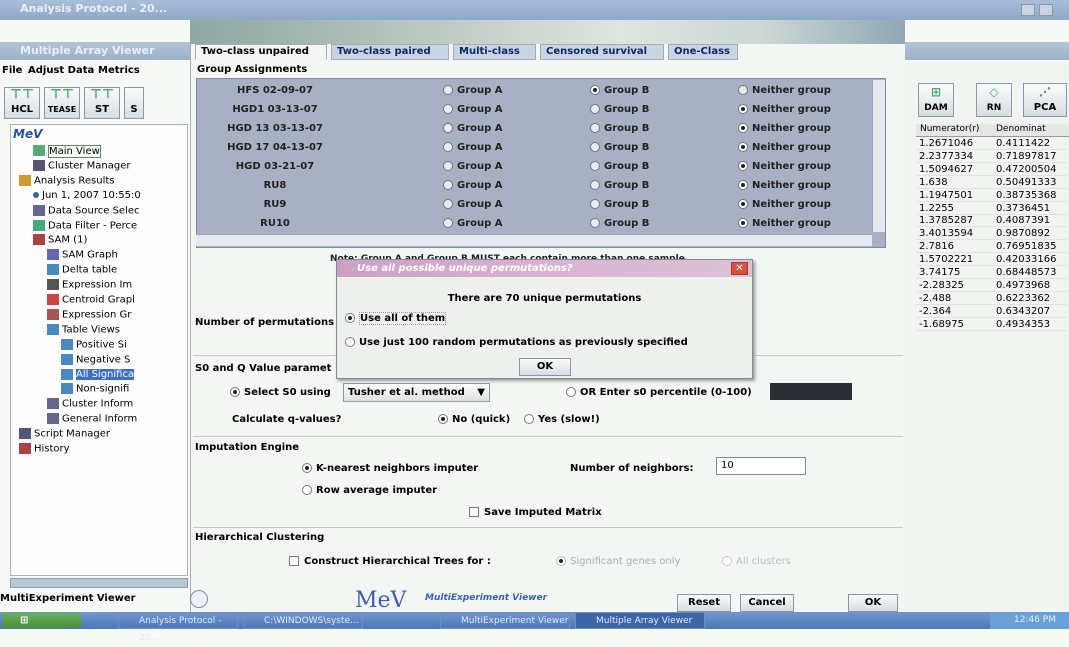 The image size is (1069, 647). Describe the element at coordinates (92, 419) in the screenshot. I see `tree-item-general-inform: General Inform` at that location.